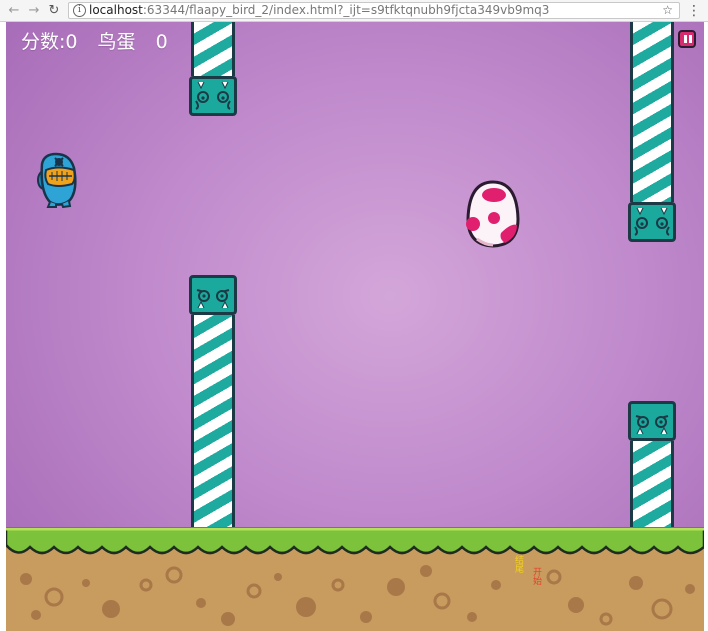  Describe the element at coordinates (213, 96) in the screenshot. I see `pipe-top-1-cap-face-icon` at that location.